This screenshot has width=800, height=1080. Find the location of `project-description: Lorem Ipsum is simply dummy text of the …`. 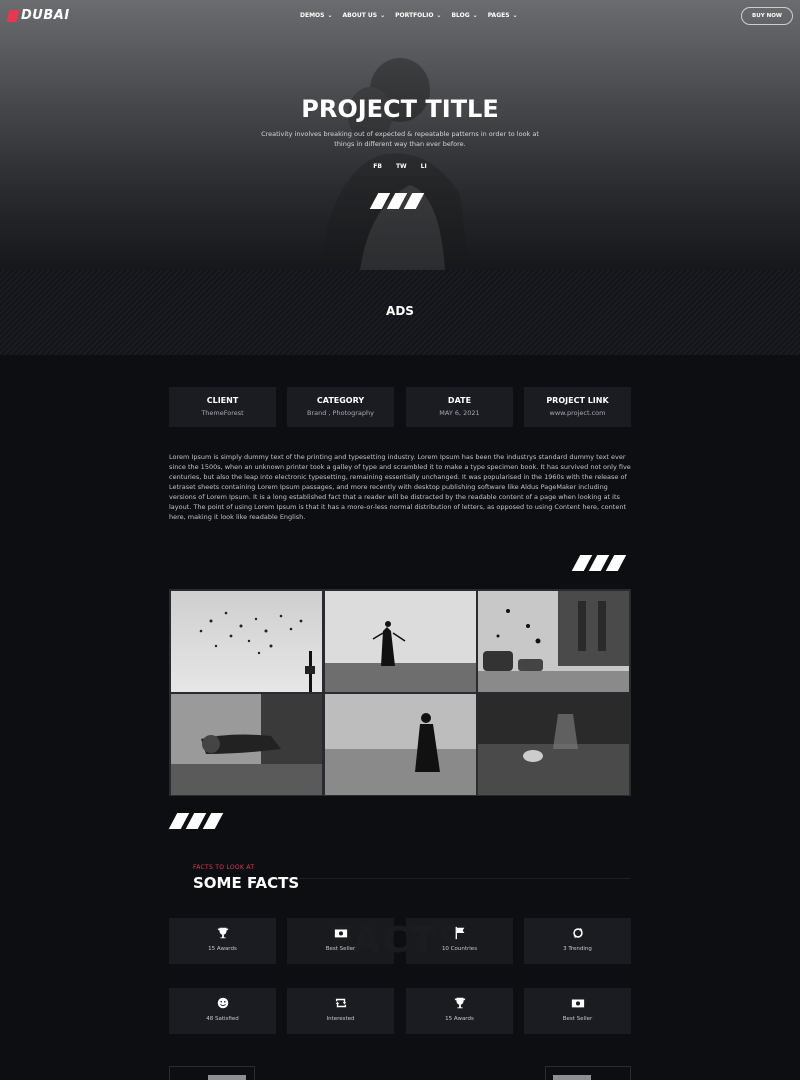

project-description: Lorem Ipsum is simply dummy text of the … is located at coordinates (400, 487).